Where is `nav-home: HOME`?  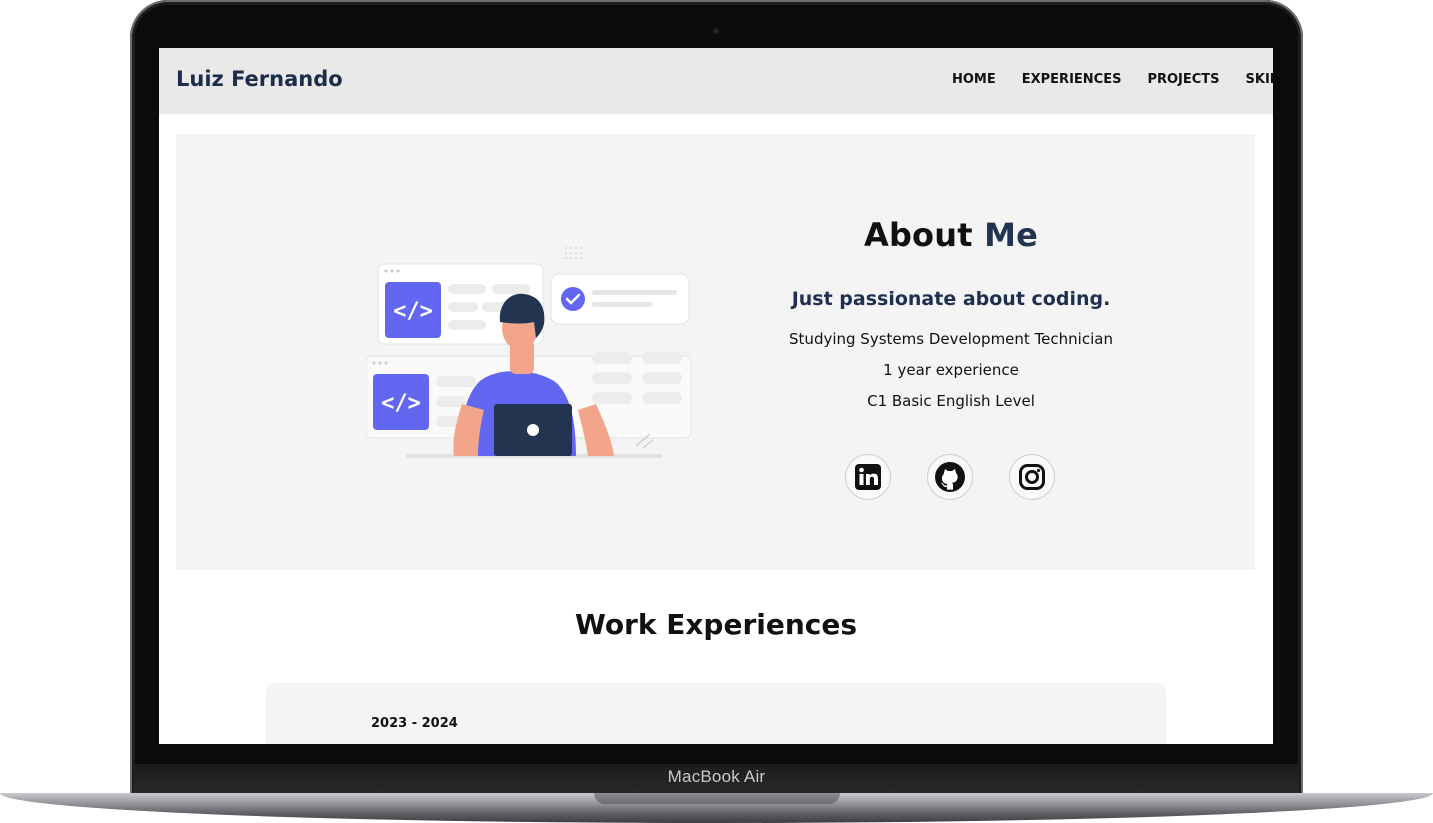
nav-home: HOME is located at coordinates (974, 79).